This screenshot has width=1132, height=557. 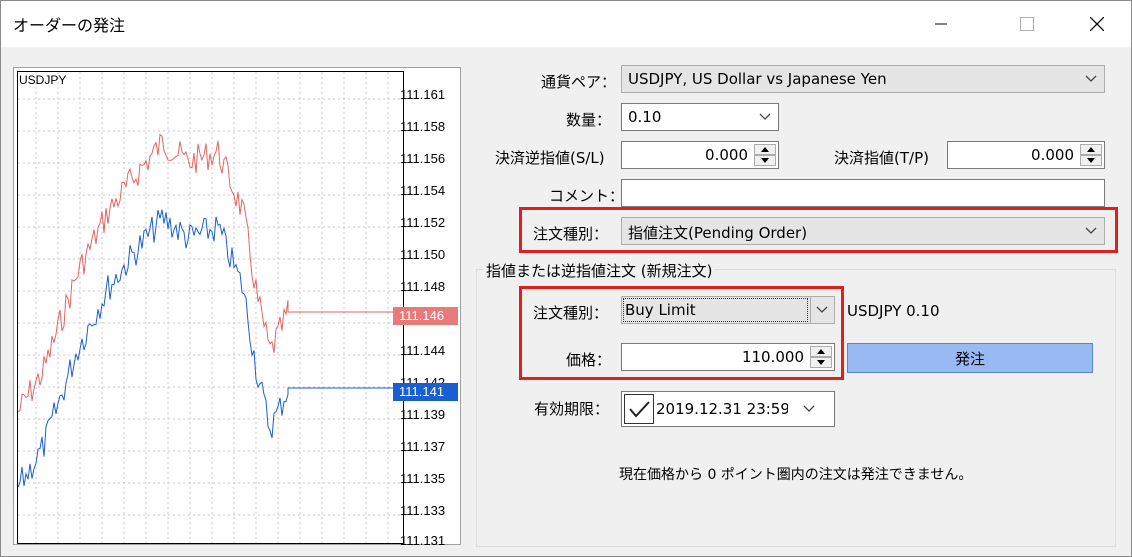 I want to click on price-axis-label: 111.156, so click(x=423, y=158).